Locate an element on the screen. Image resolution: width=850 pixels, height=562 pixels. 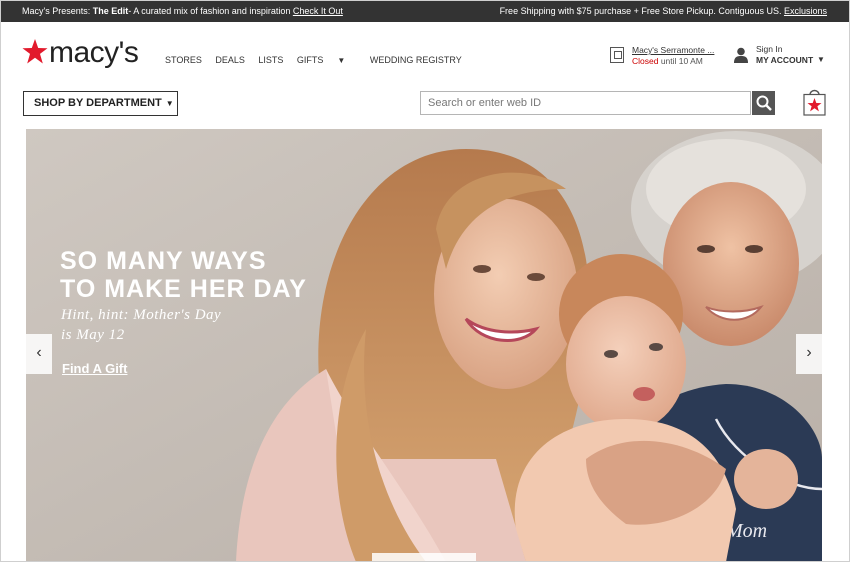
logo-wordmark: macy's is located at coordinates (94, 52).